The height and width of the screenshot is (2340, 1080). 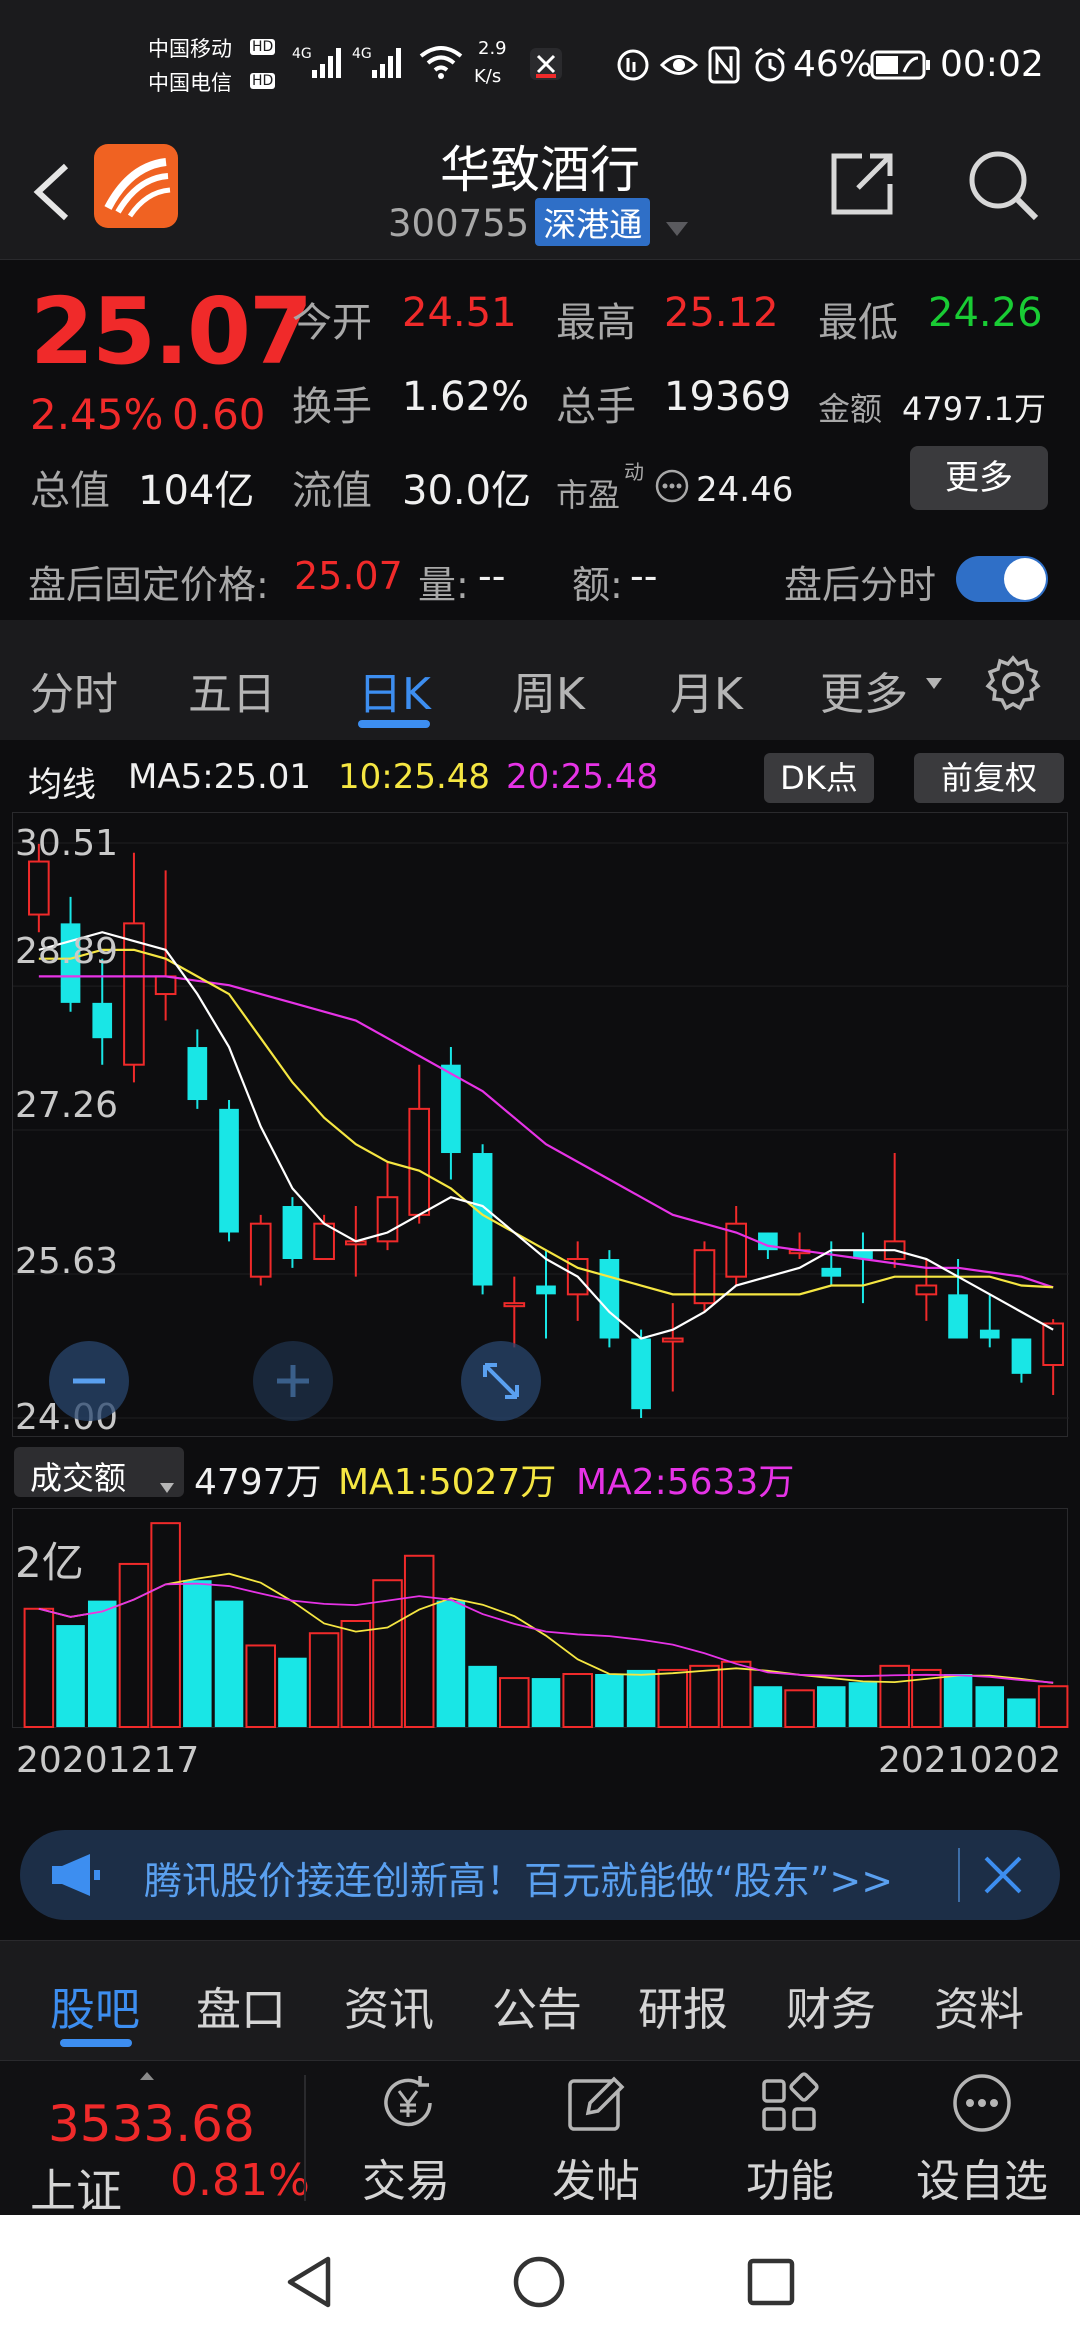 What do you see at coordinates (241, 2005) in the screenshot?
I see `tab-orderbook: 盘口` at bounding box center [241, 2005].